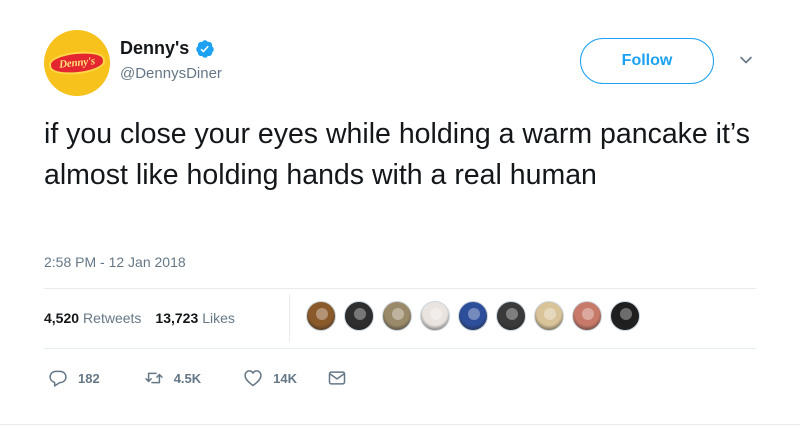  Describe the element at coordinates (217, 378) in the screenshot. I see `tweet-actions: 182 4.5K 14K` at that location.